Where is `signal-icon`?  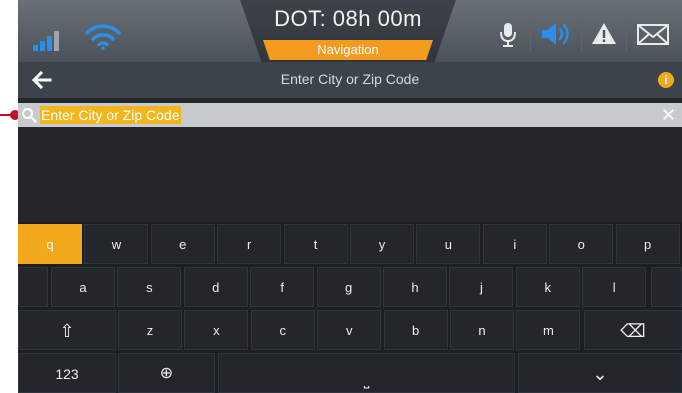 signal-icon is located at coordinates (46, 41).